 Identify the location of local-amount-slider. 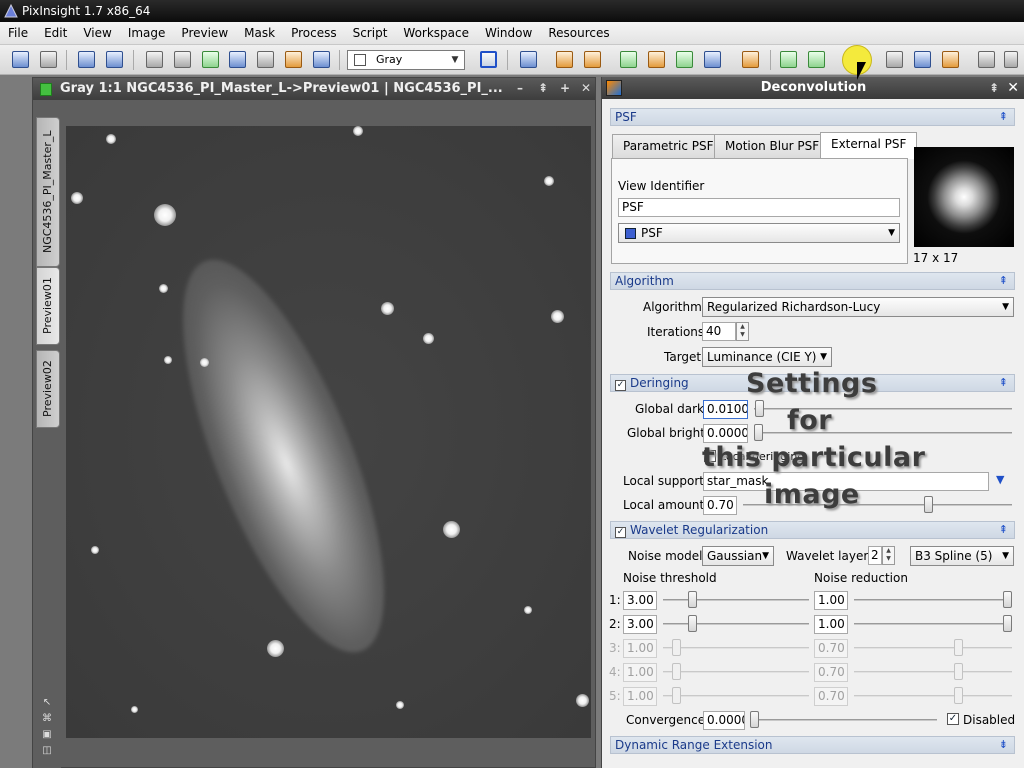
(928, 504).